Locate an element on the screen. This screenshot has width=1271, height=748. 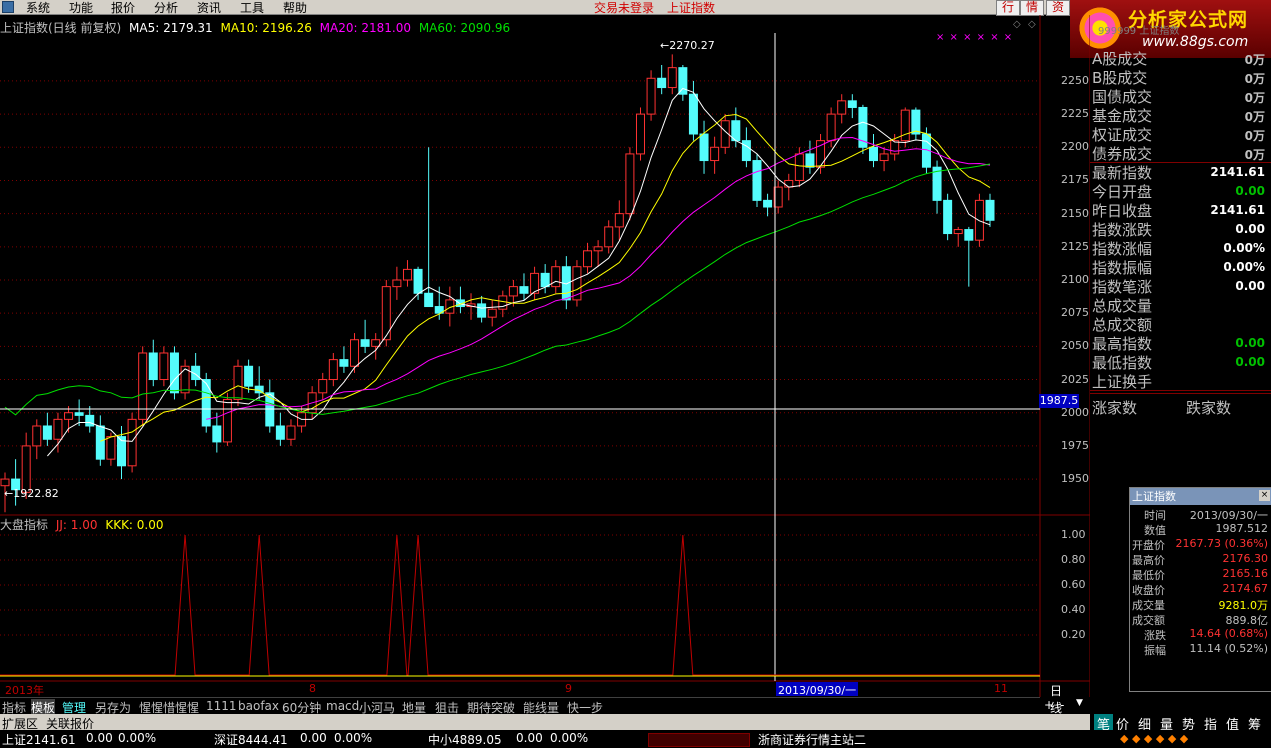
tooltip-label: 最高价 is located at coordinates (1148, 560).